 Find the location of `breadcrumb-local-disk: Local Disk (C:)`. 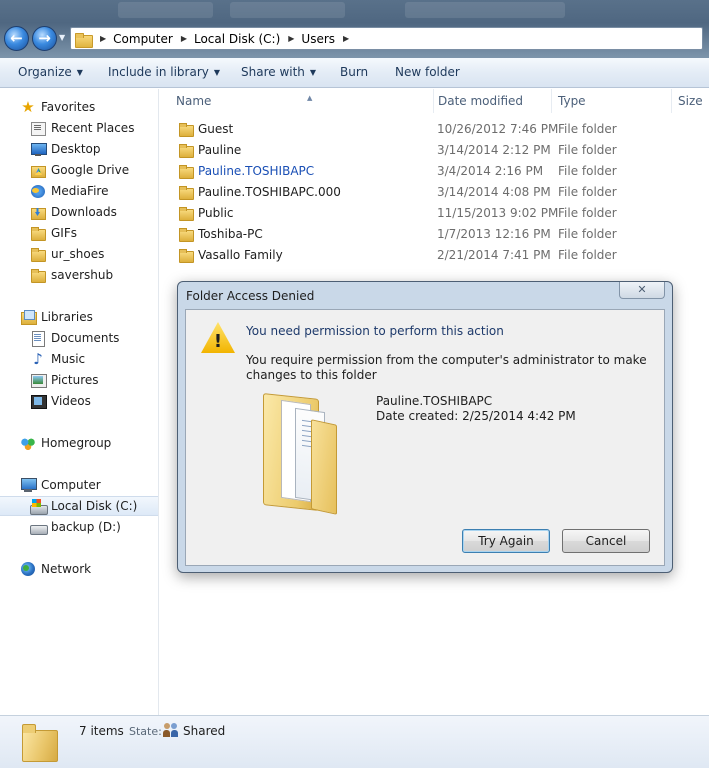

breadcrumb-local-disk: Local Disk (C:) is located at coordinates (237, 39).